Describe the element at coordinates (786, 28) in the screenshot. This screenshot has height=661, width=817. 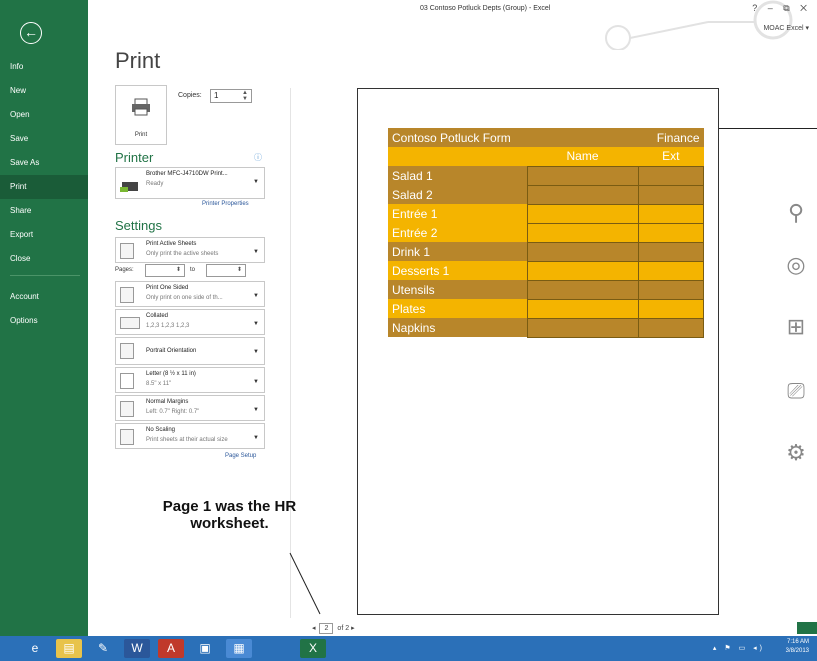
I see `account-menu: MOAC Excel ▾` at that location.